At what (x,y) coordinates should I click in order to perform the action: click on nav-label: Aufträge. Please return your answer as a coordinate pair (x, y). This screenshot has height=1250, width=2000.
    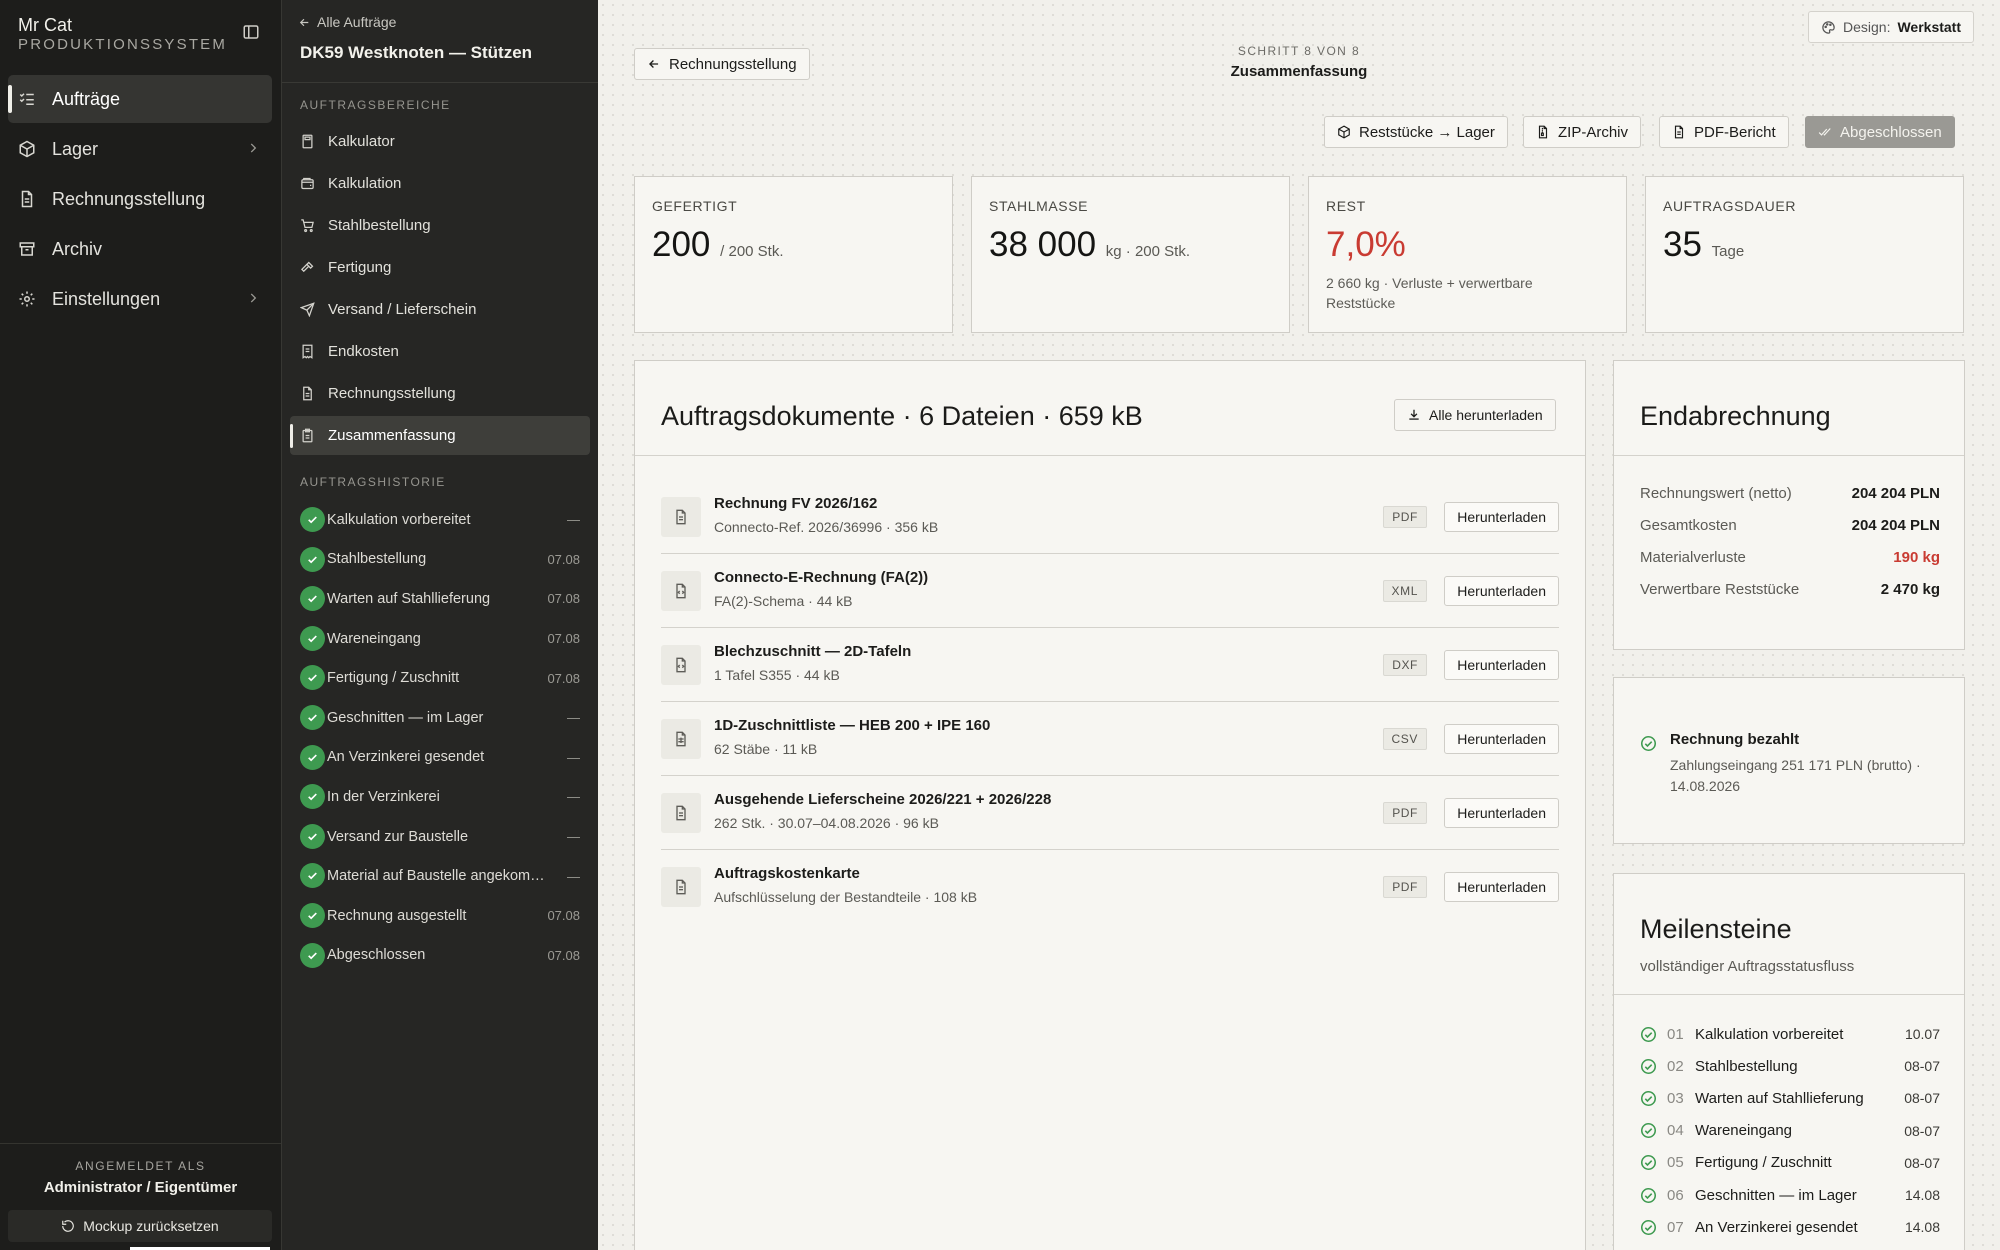
    Looking at the image, I should click on (86, 98).